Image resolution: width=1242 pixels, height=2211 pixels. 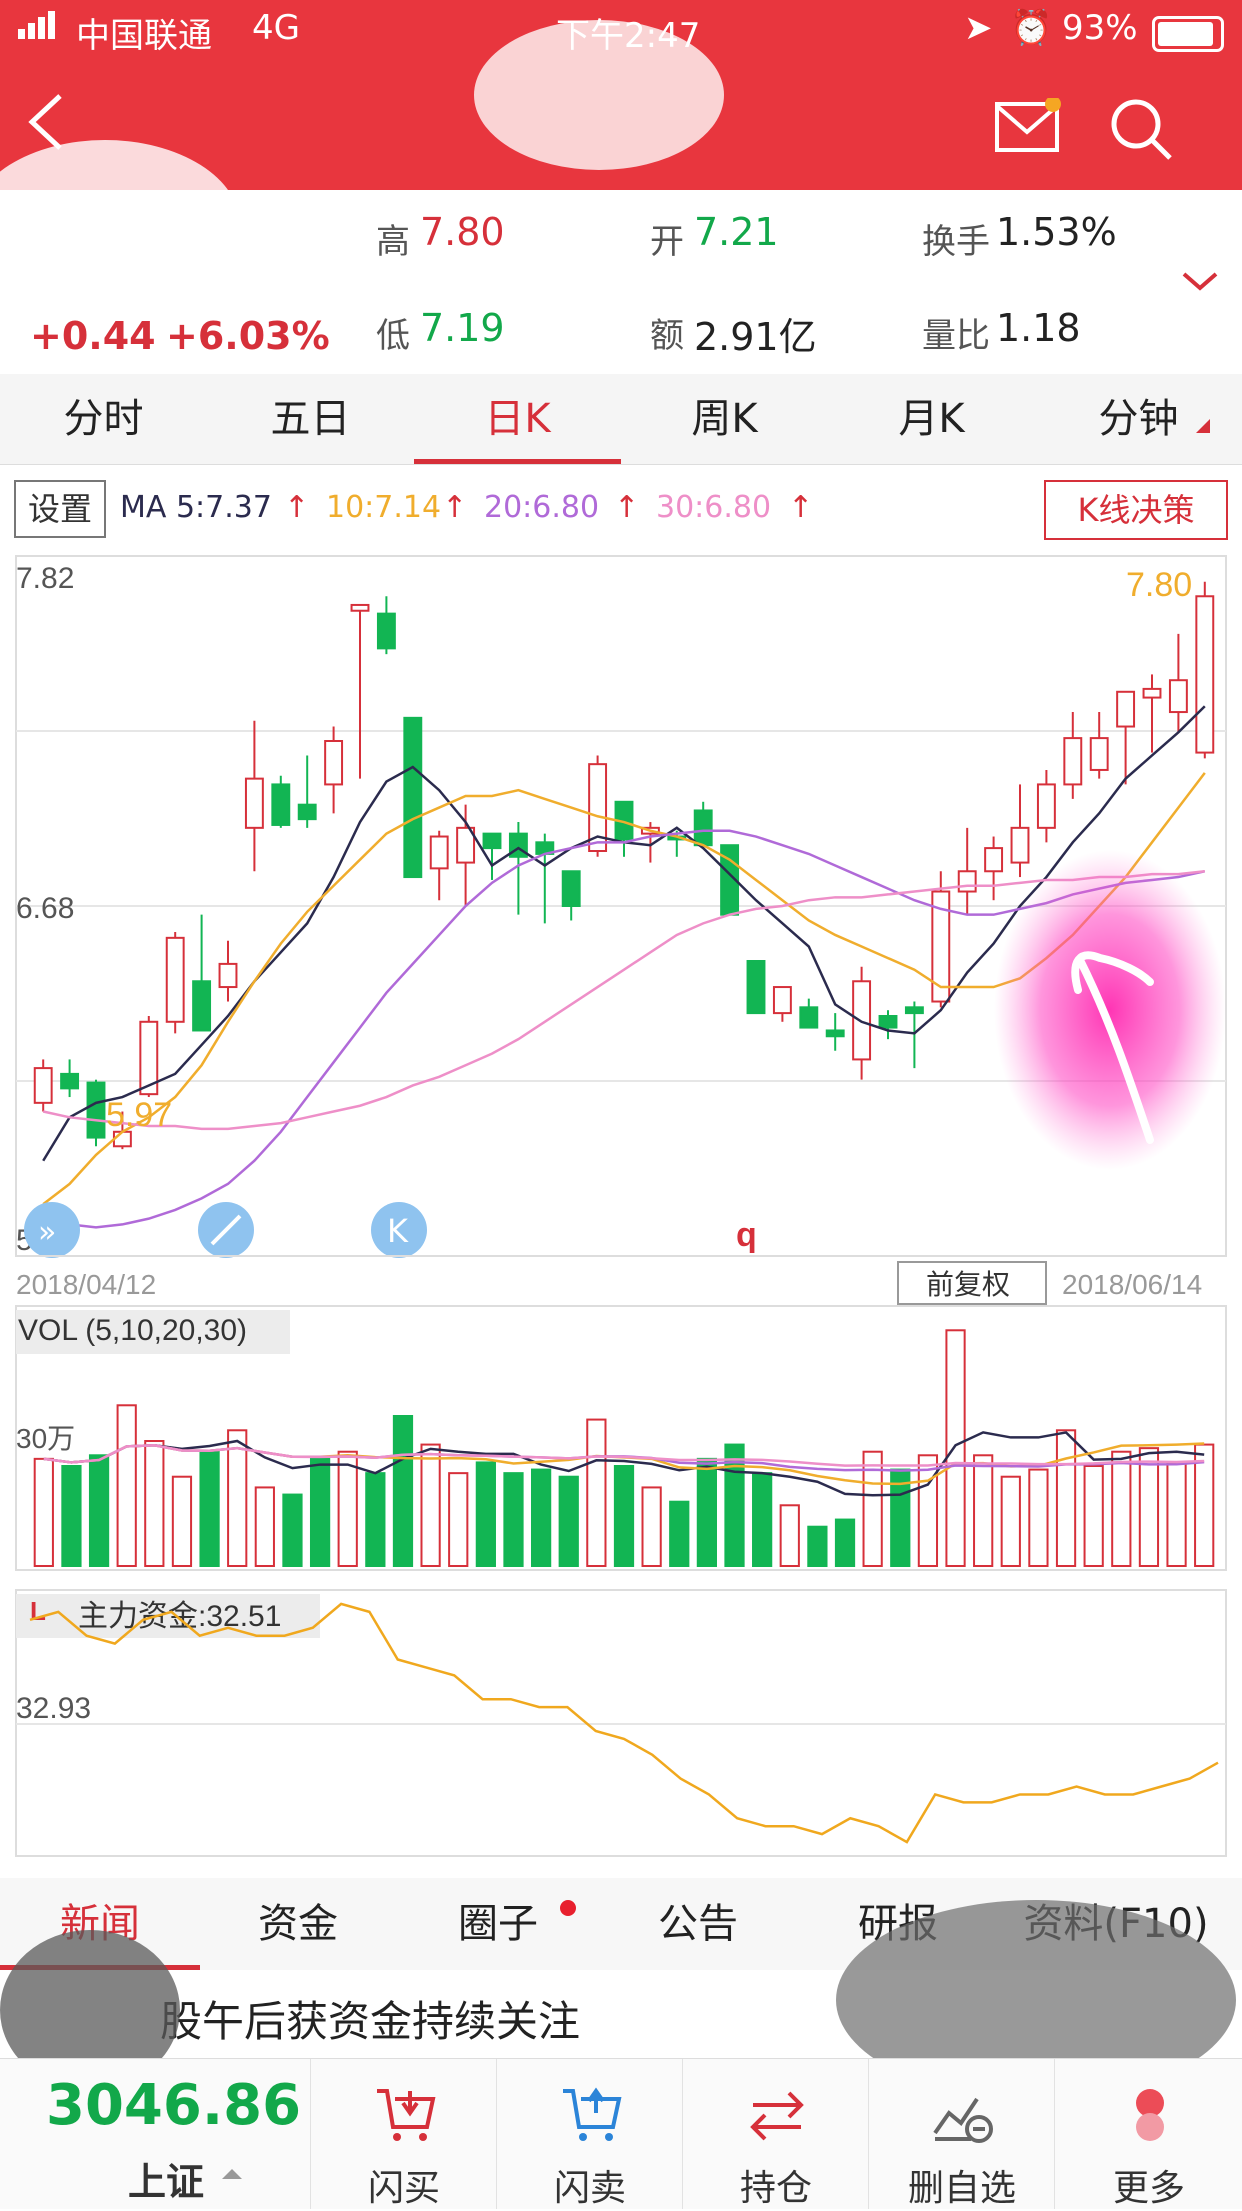 I want to click on adjust-price-button: 前复权, so click(x=972, y=1283).